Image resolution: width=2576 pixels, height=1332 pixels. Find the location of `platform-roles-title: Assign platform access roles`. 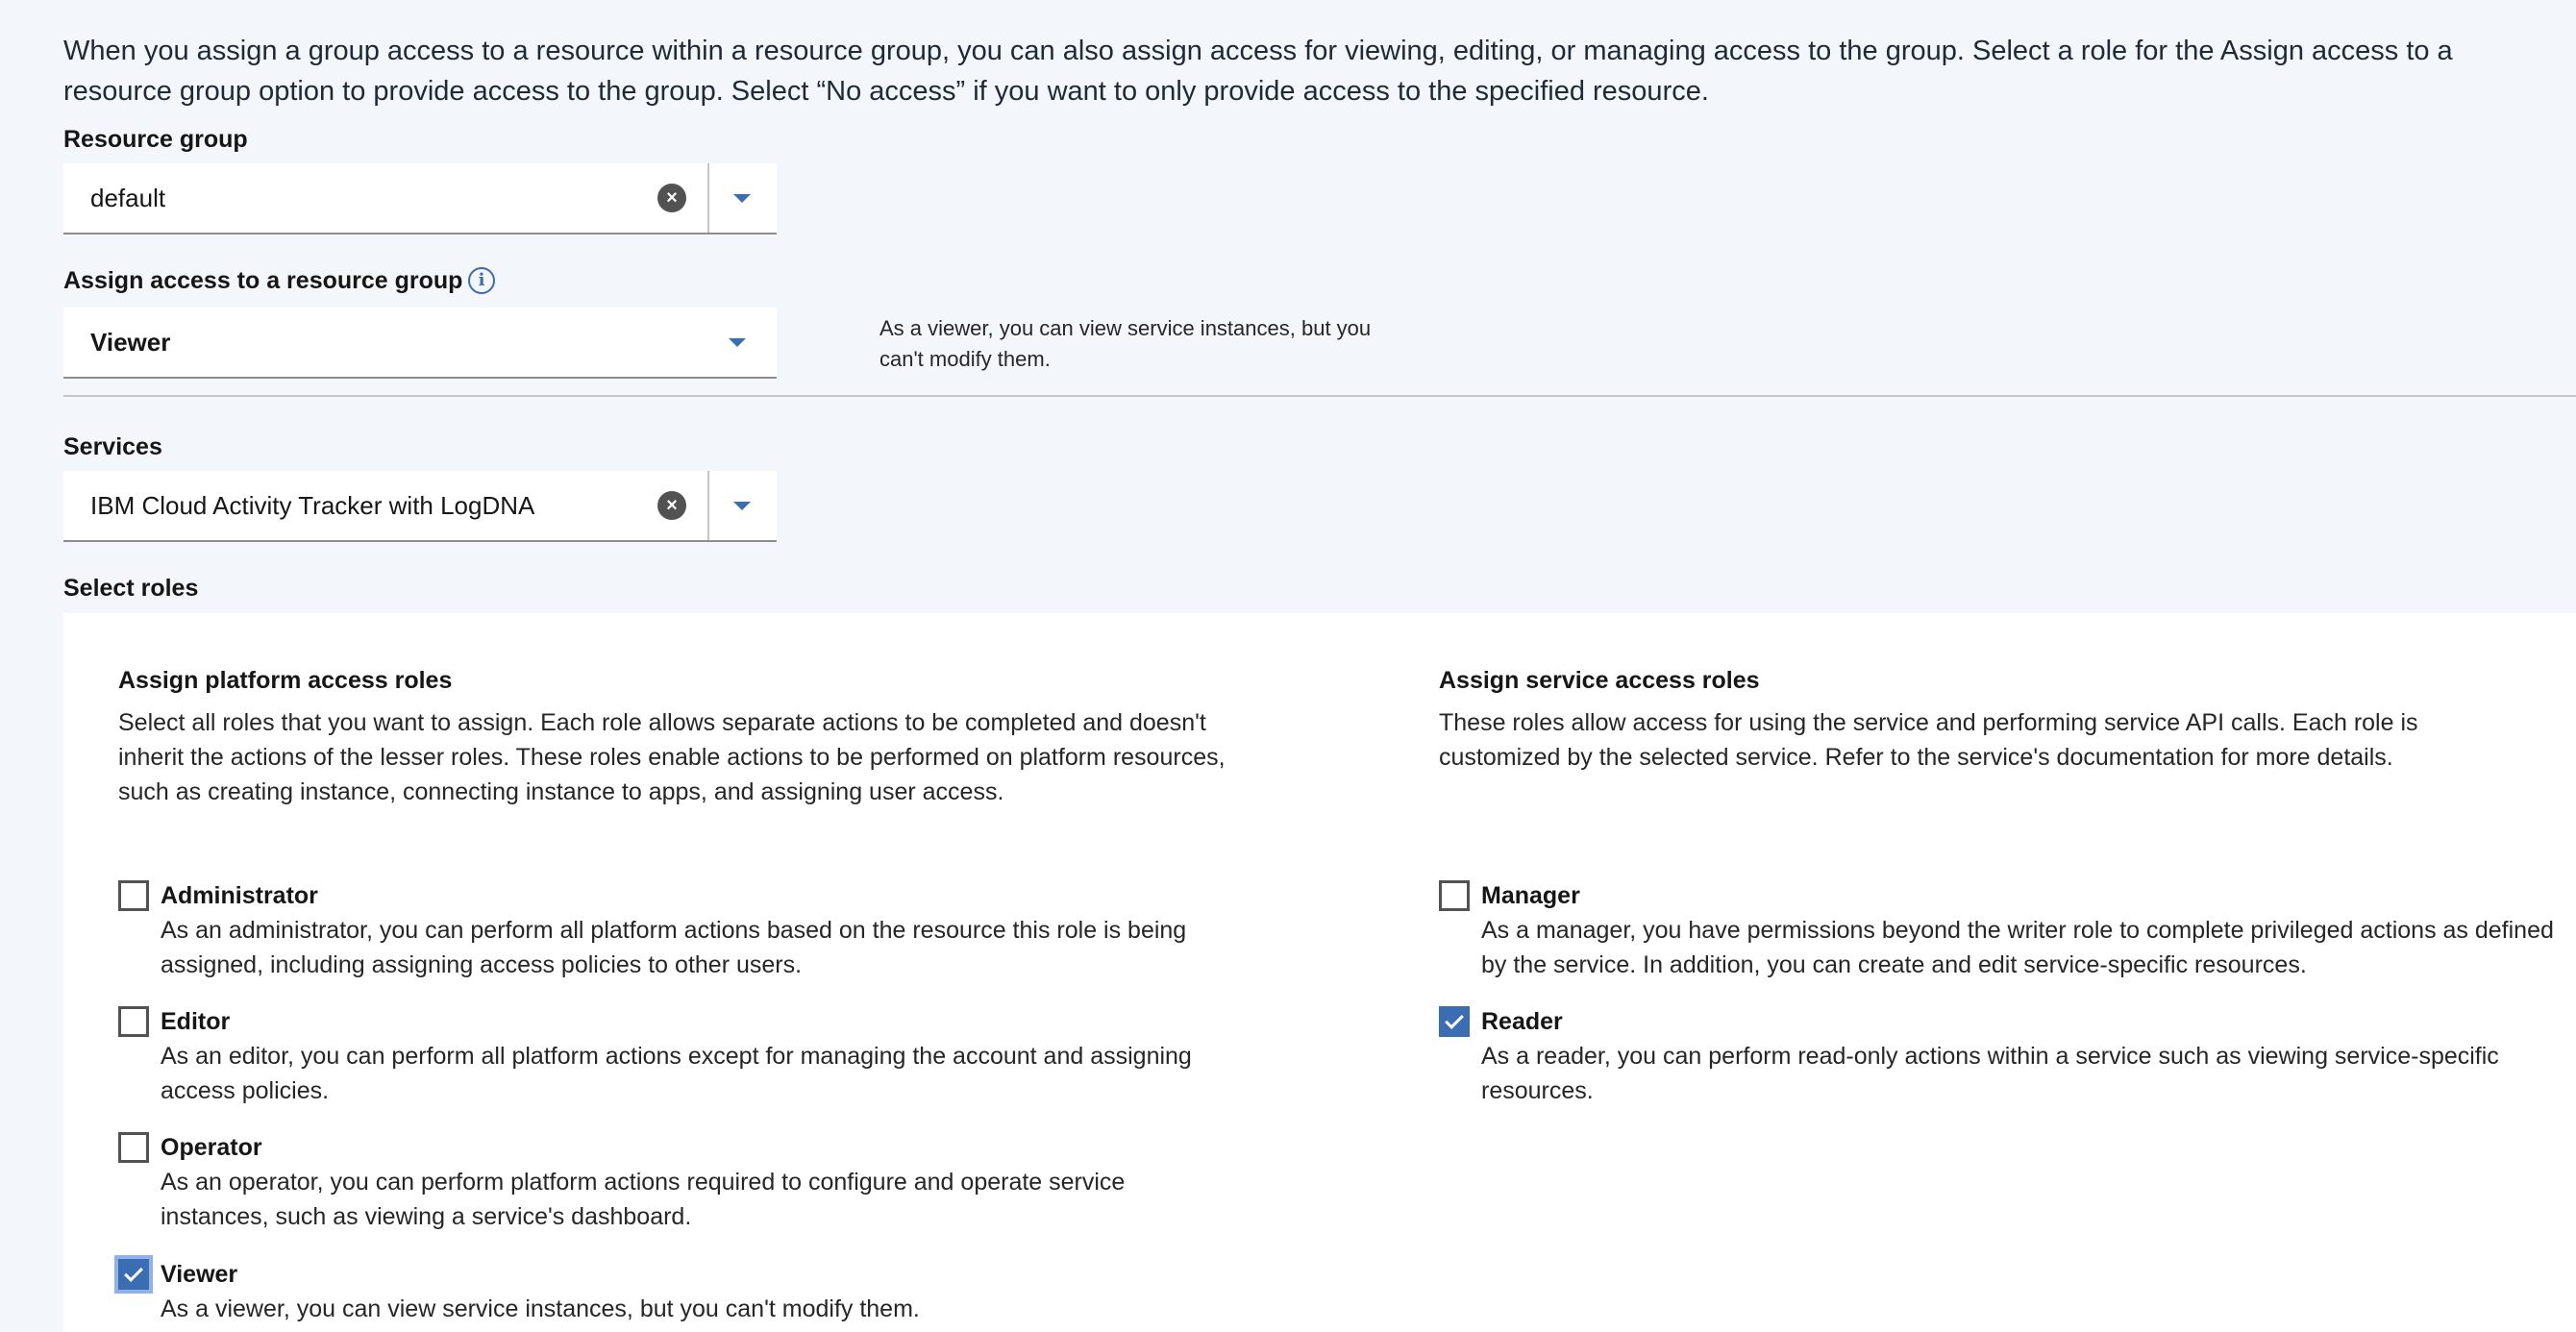

platform-roles-title: Assign platform access roles is located at coordinates (285, 680).